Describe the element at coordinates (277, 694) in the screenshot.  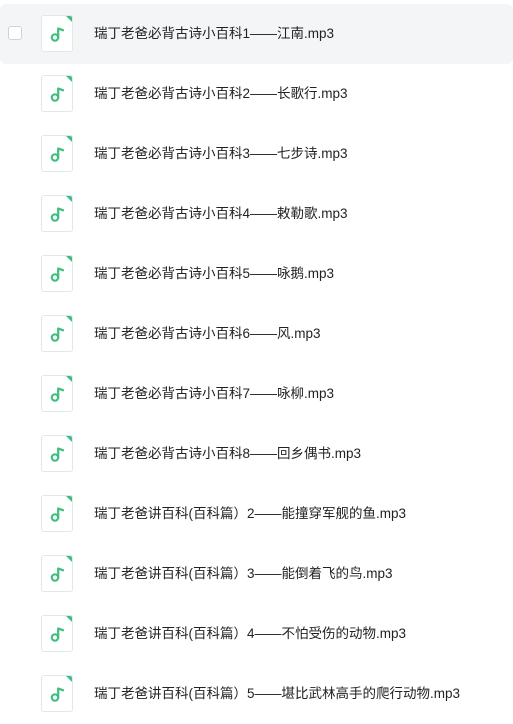
I see `file-name: 瑞丁老爸讲百科(百科篇）5——堪比武林高手的爬行动物.mp3` at that location.